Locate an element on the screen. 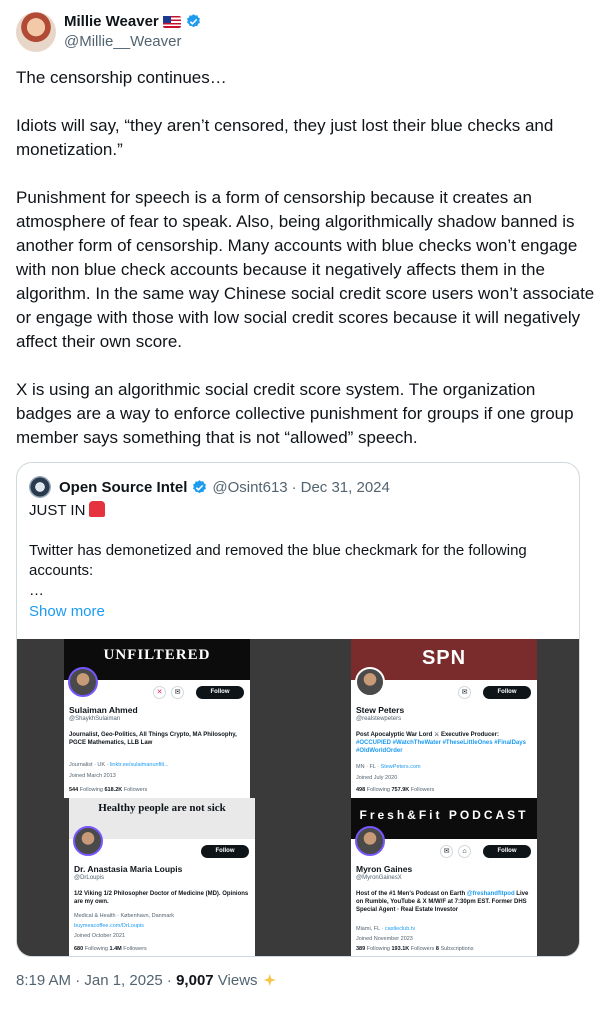 Image resolution: width=611 pixels, height=1009 pixels. following-count: 389 is located at coordinates (361, 949).